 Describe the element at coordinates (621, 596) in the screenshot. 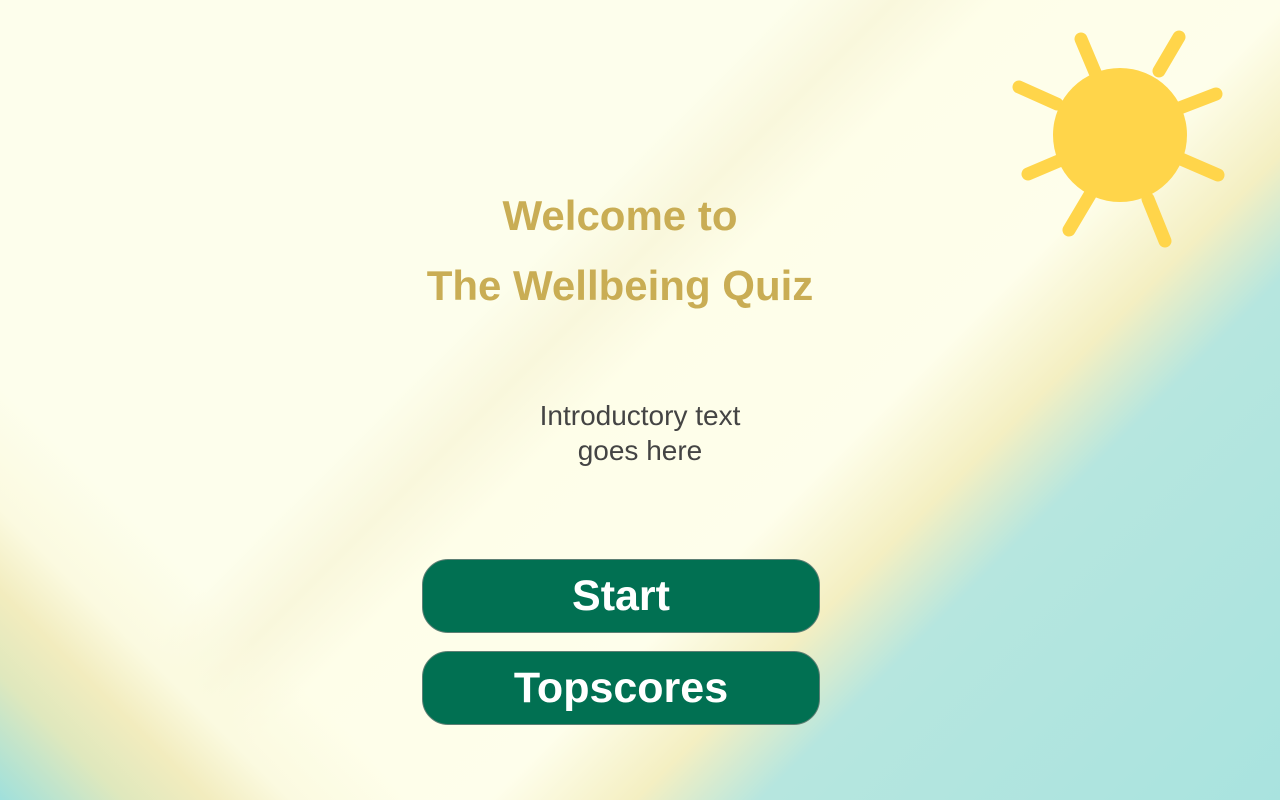

I see `start-button: Start` at that location.